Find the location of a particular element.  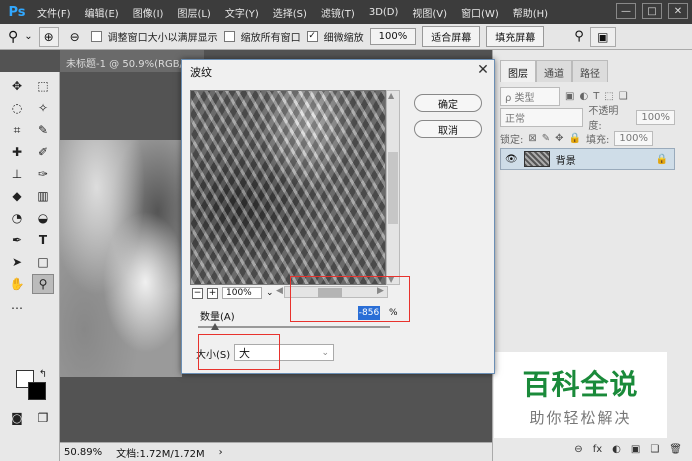

minimize-button: — is located at coordinates (626, 11).